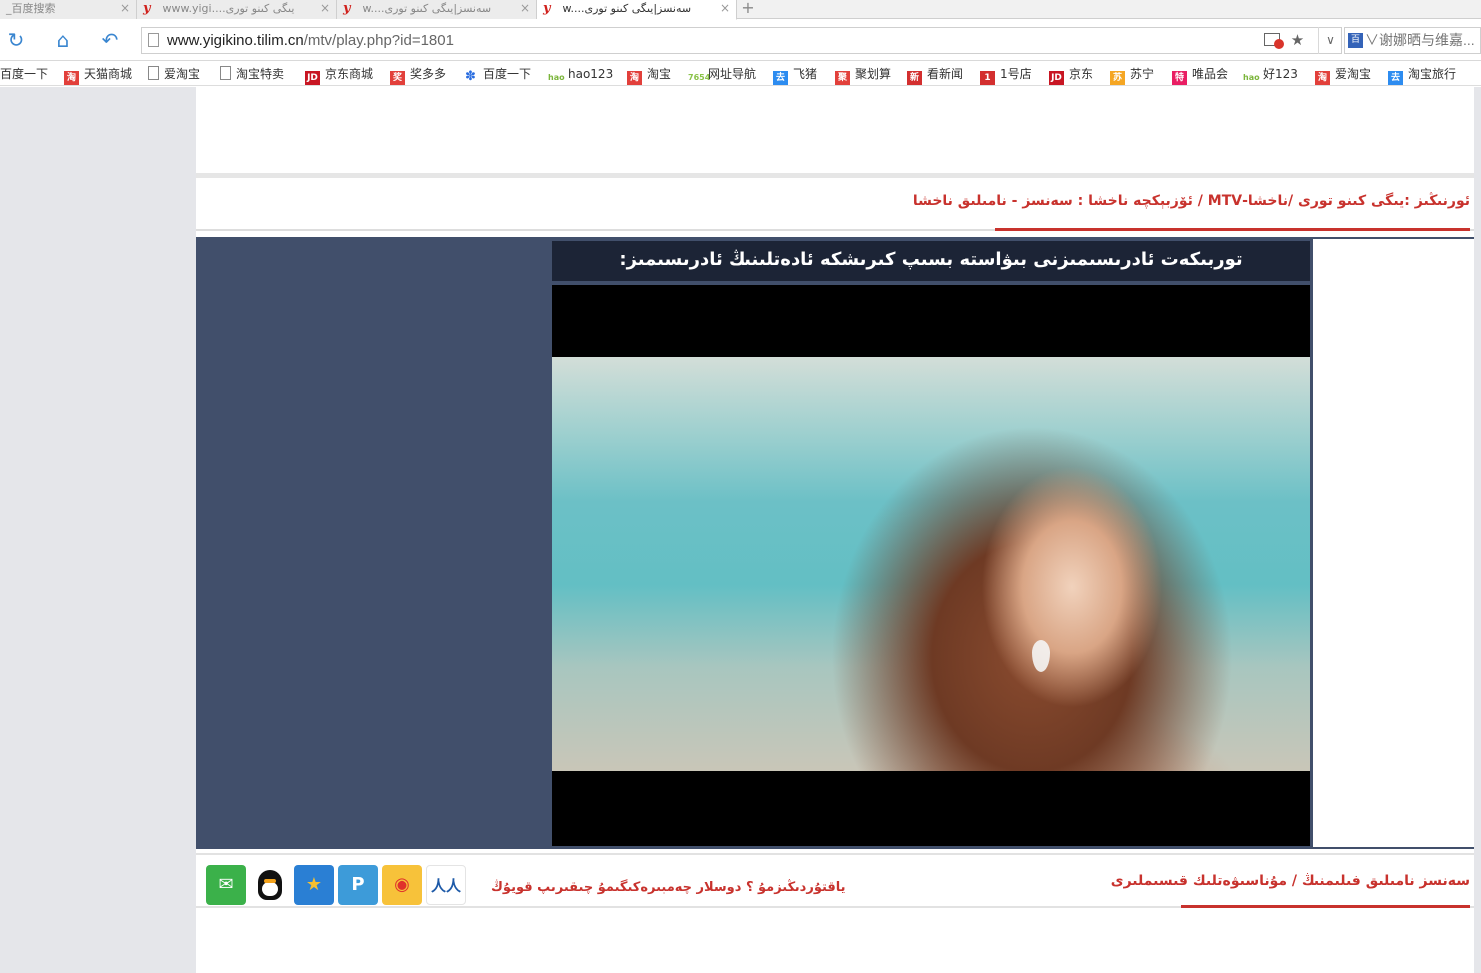 The height and width of the screenshot is (973, 1481). I want to click on bookmark-label: 淘宝特卖, so click(260, 74).